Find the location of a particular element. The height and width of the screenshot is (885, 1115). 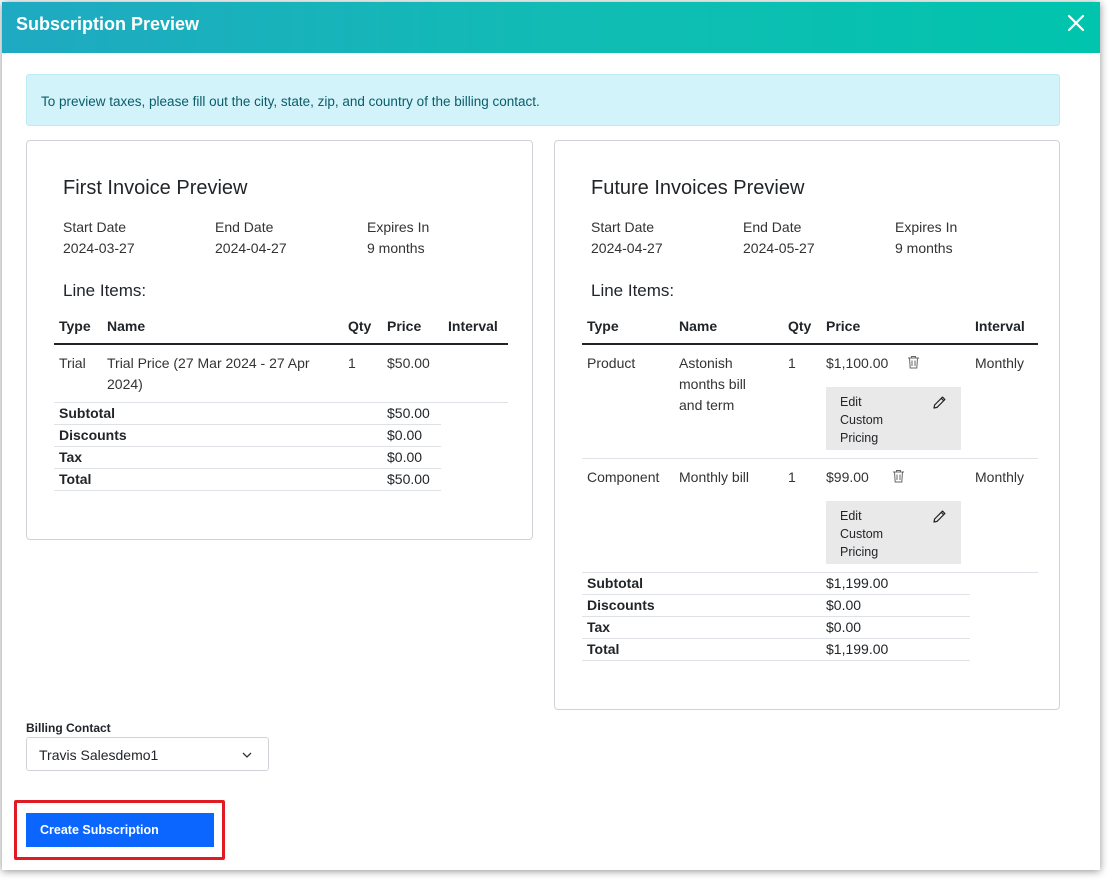

row-type: Product is located at coordinates (611, 363).